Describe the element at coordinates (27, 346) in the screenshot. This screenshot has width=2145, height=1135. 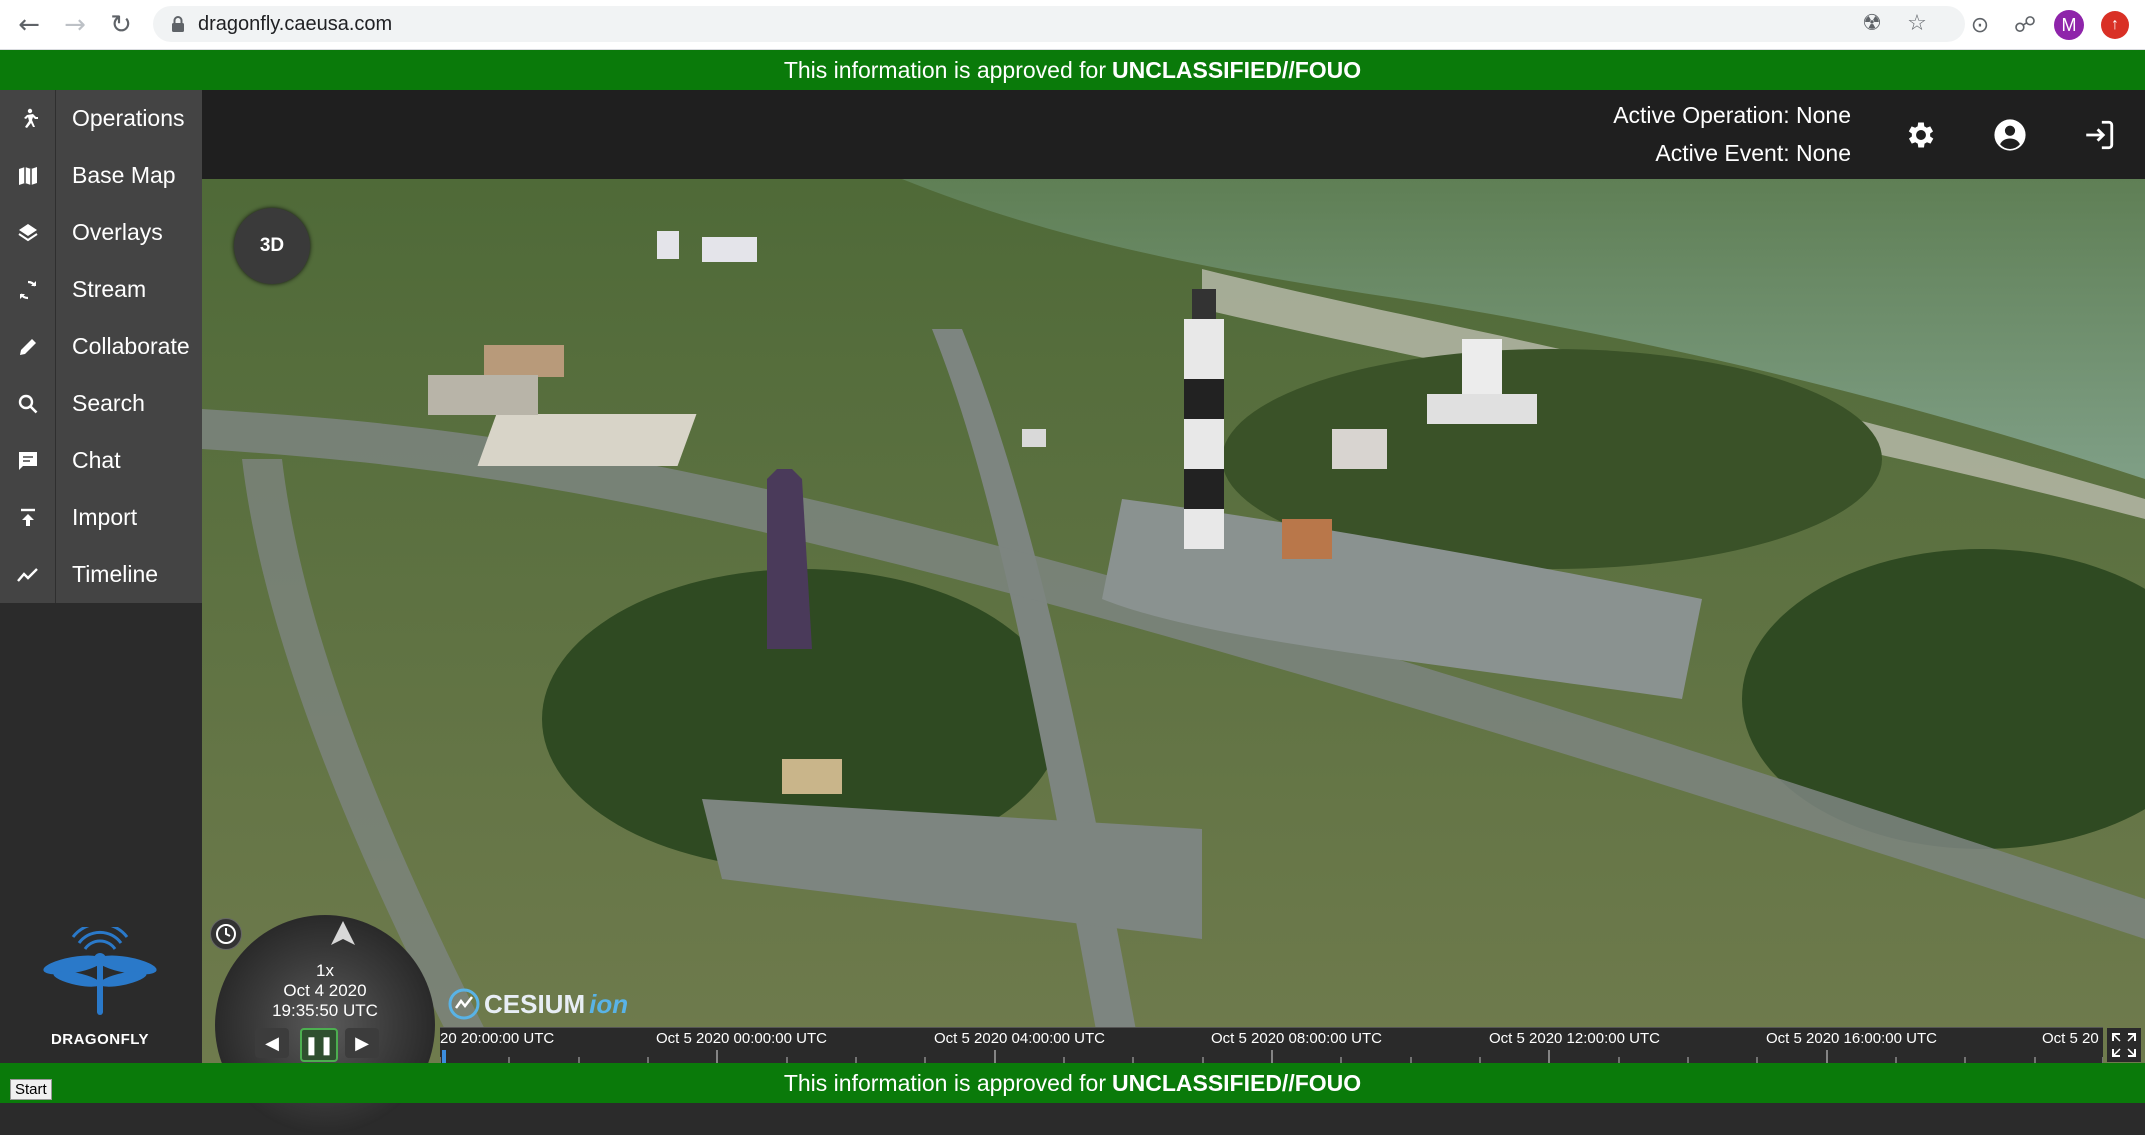
I see `pencil-icon` at that location.